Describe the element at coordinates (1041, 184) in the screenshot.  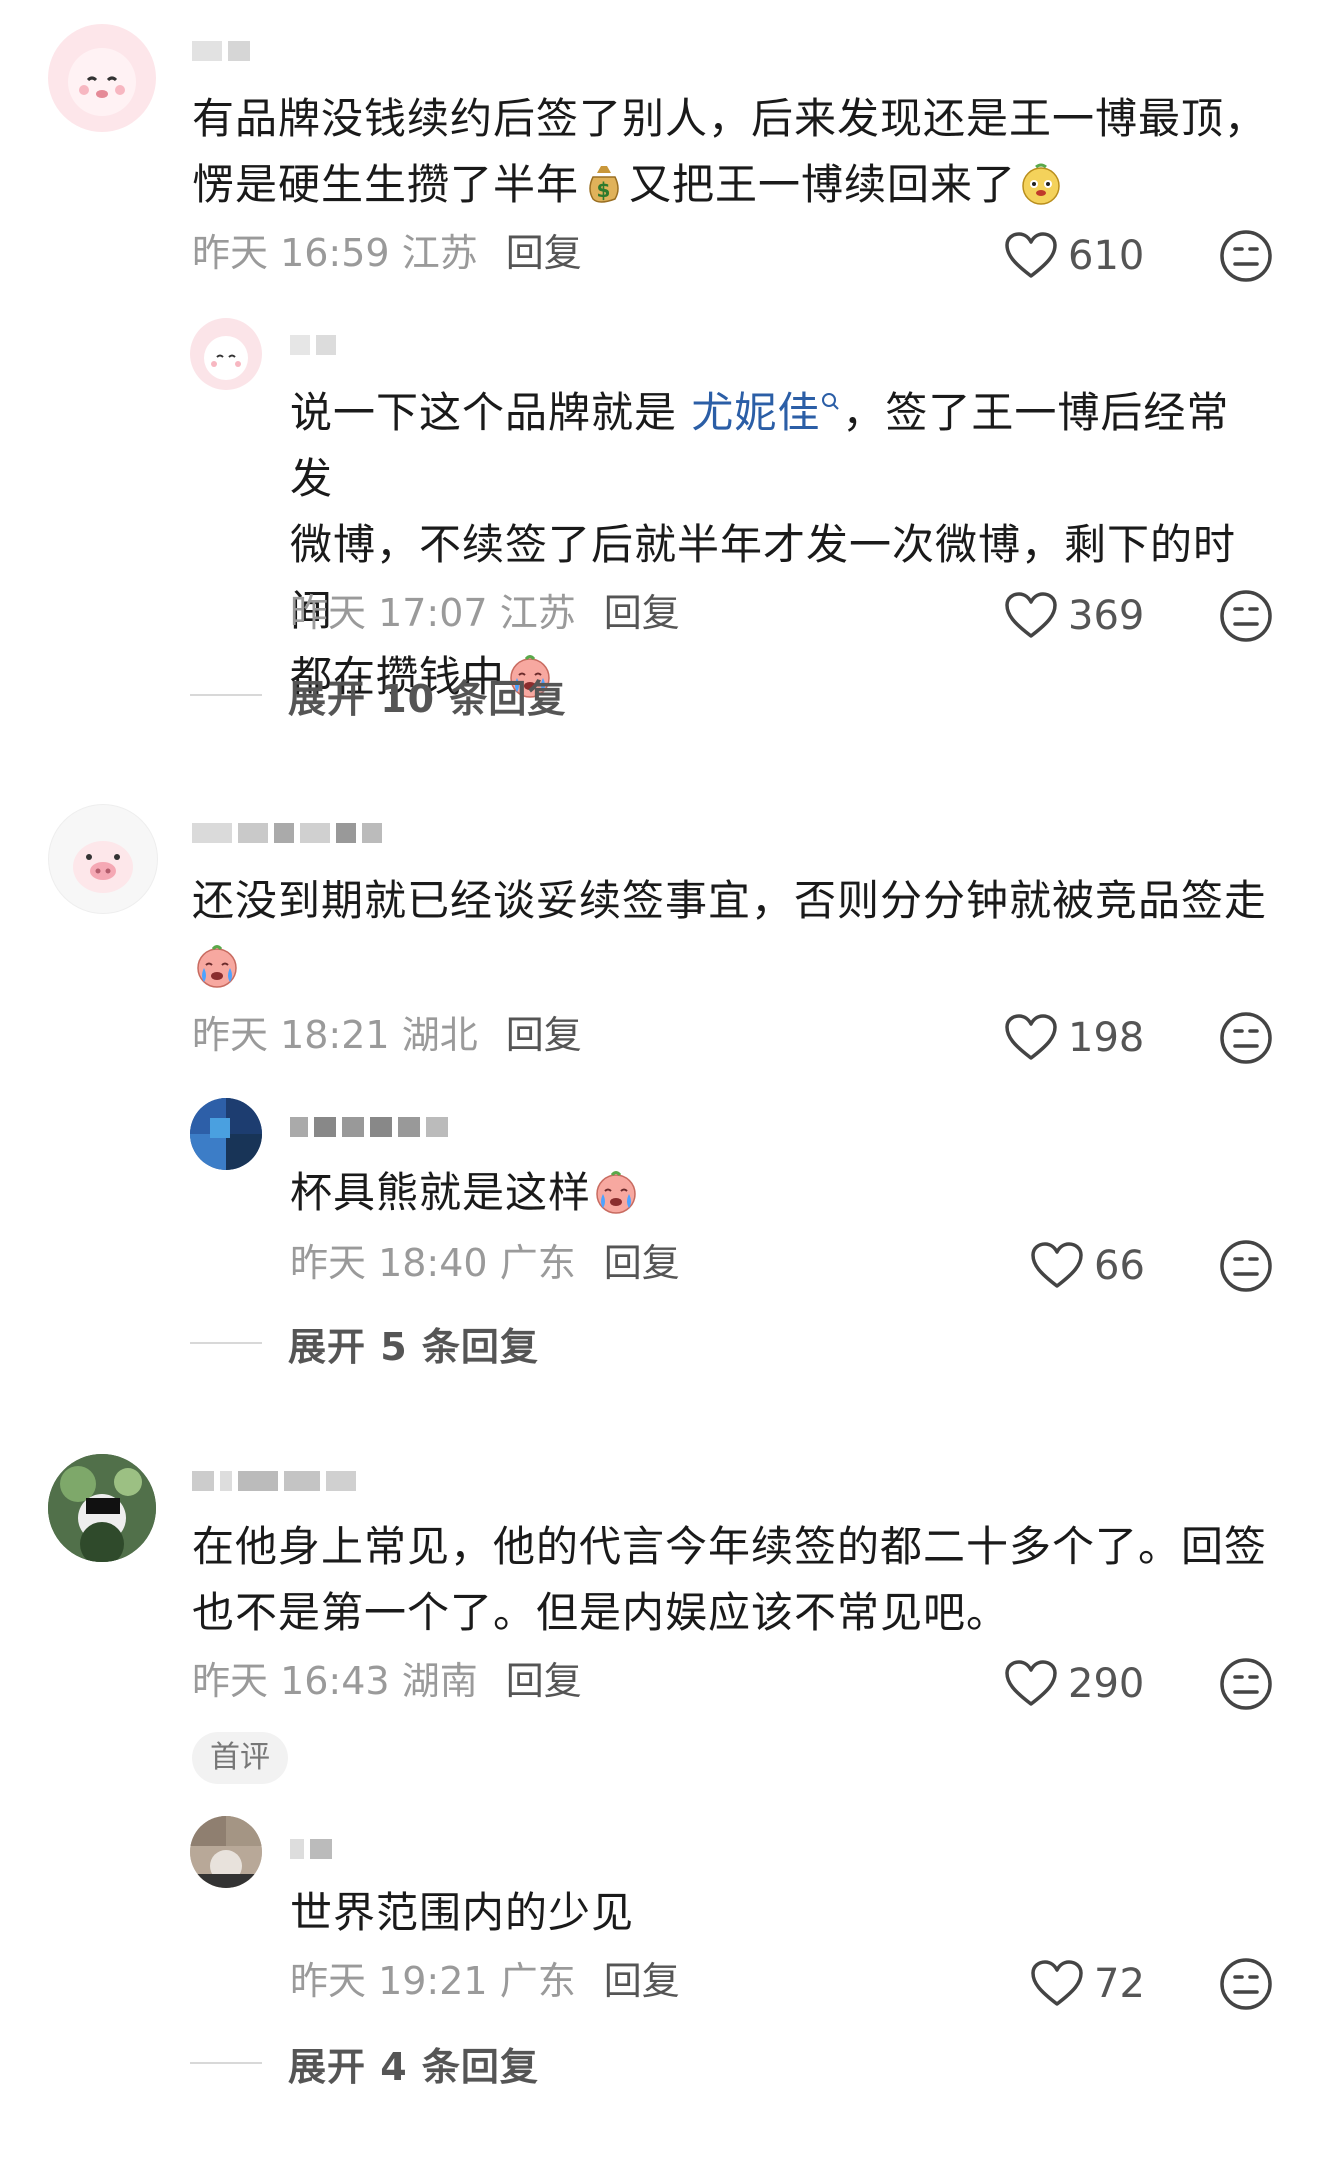
I see `dog-face-emoji-icon` at that location.